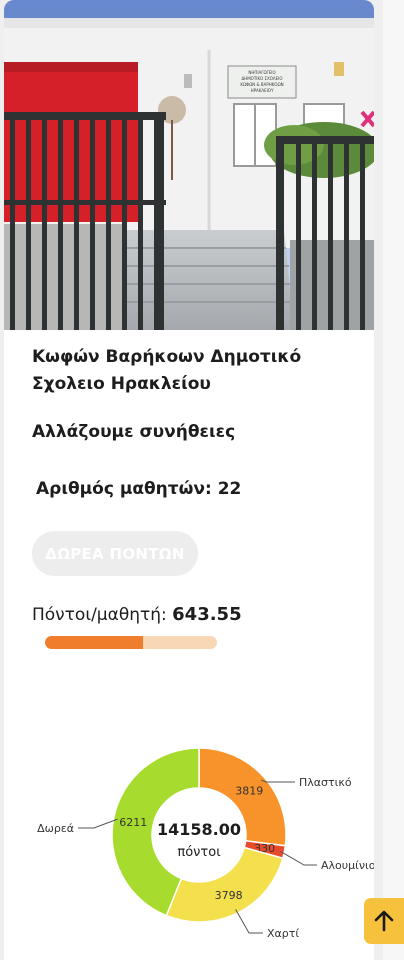 Image resolution: width=404 pixels, height=960 pixels. Describe the element at coordinates (261, 84) in the screenshot. I see `svg-text: ΚΩΦΩΝ & ΒΑΡΗΚΟΩΝ` at that location.